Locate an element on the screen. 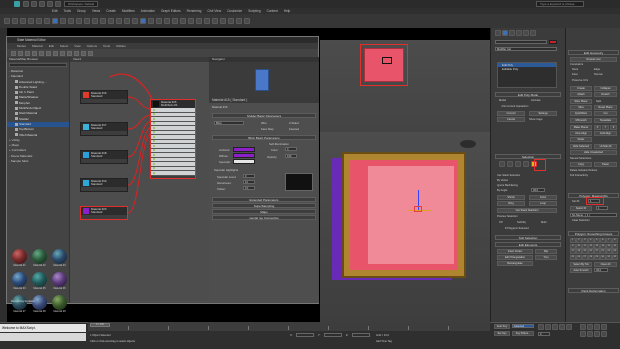 The height and width of the screenshot is (349, 620). menu-modifiers: Modifiers is located at coordinates (128, 11).